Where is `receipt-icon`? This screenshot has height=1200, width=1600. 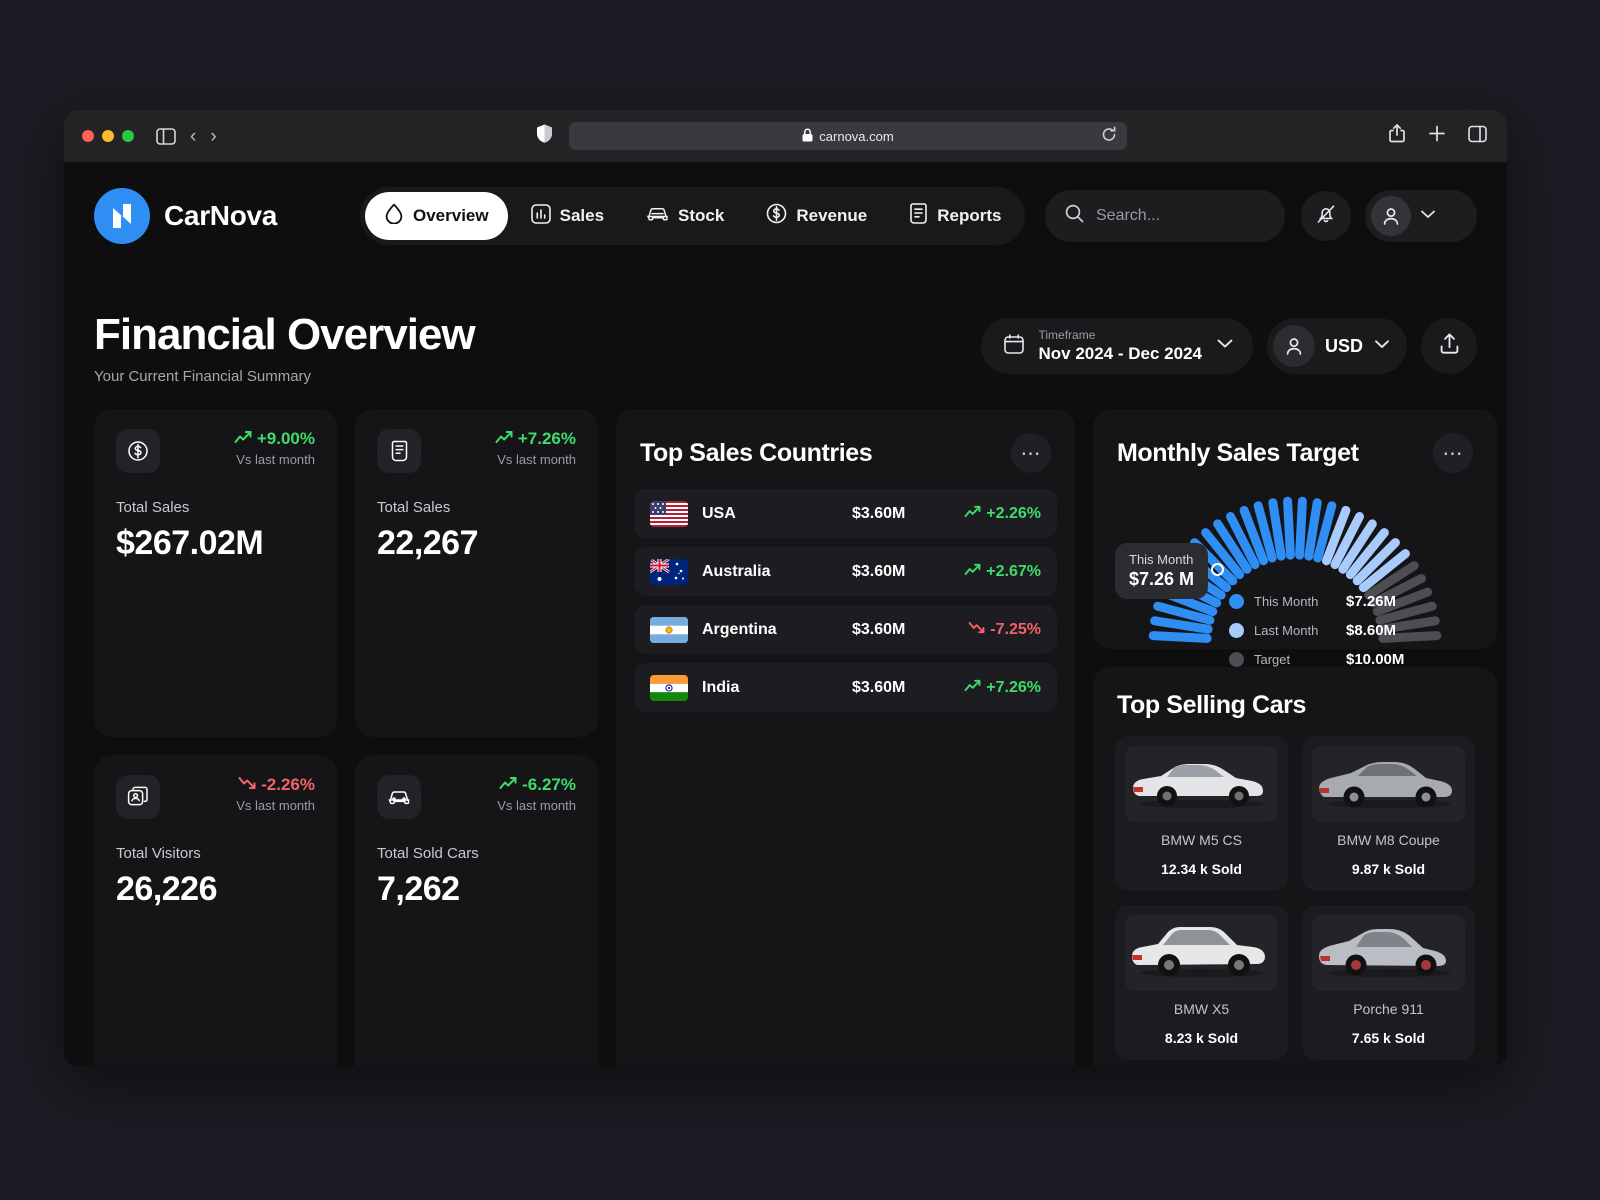 receipt-icon is located at coordinates (399, 451).